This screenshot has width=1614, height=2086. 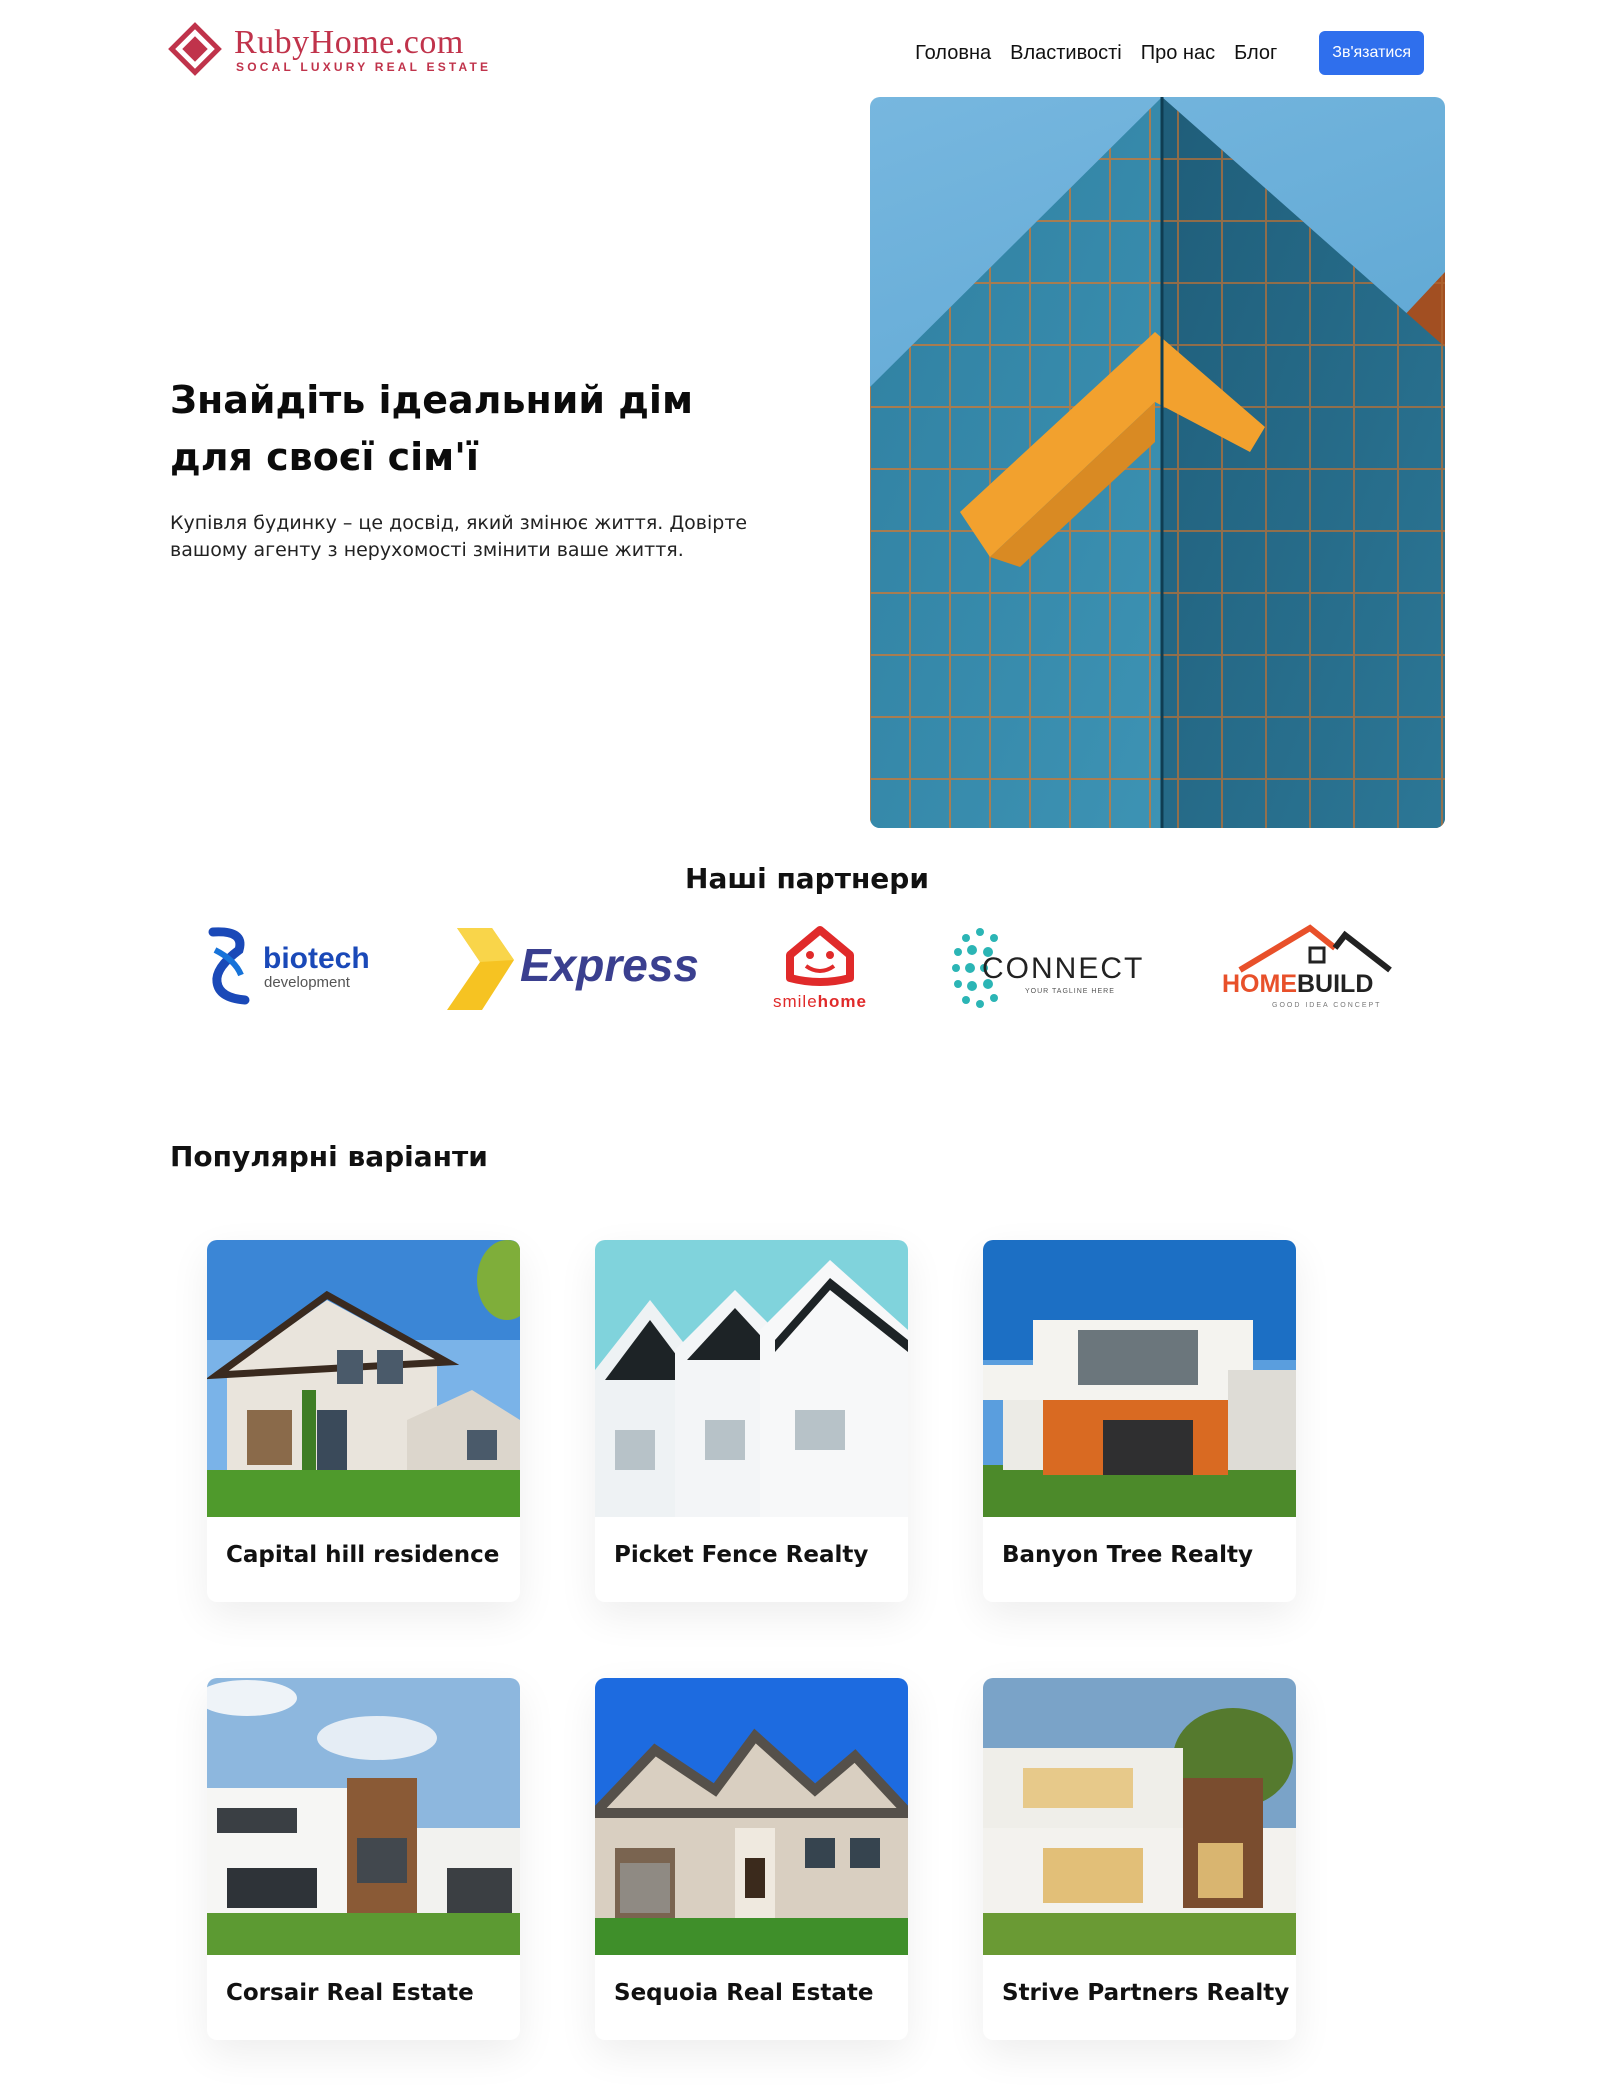 I want to click on nav-item-blog: Блог, so click(x=1255, y=53).